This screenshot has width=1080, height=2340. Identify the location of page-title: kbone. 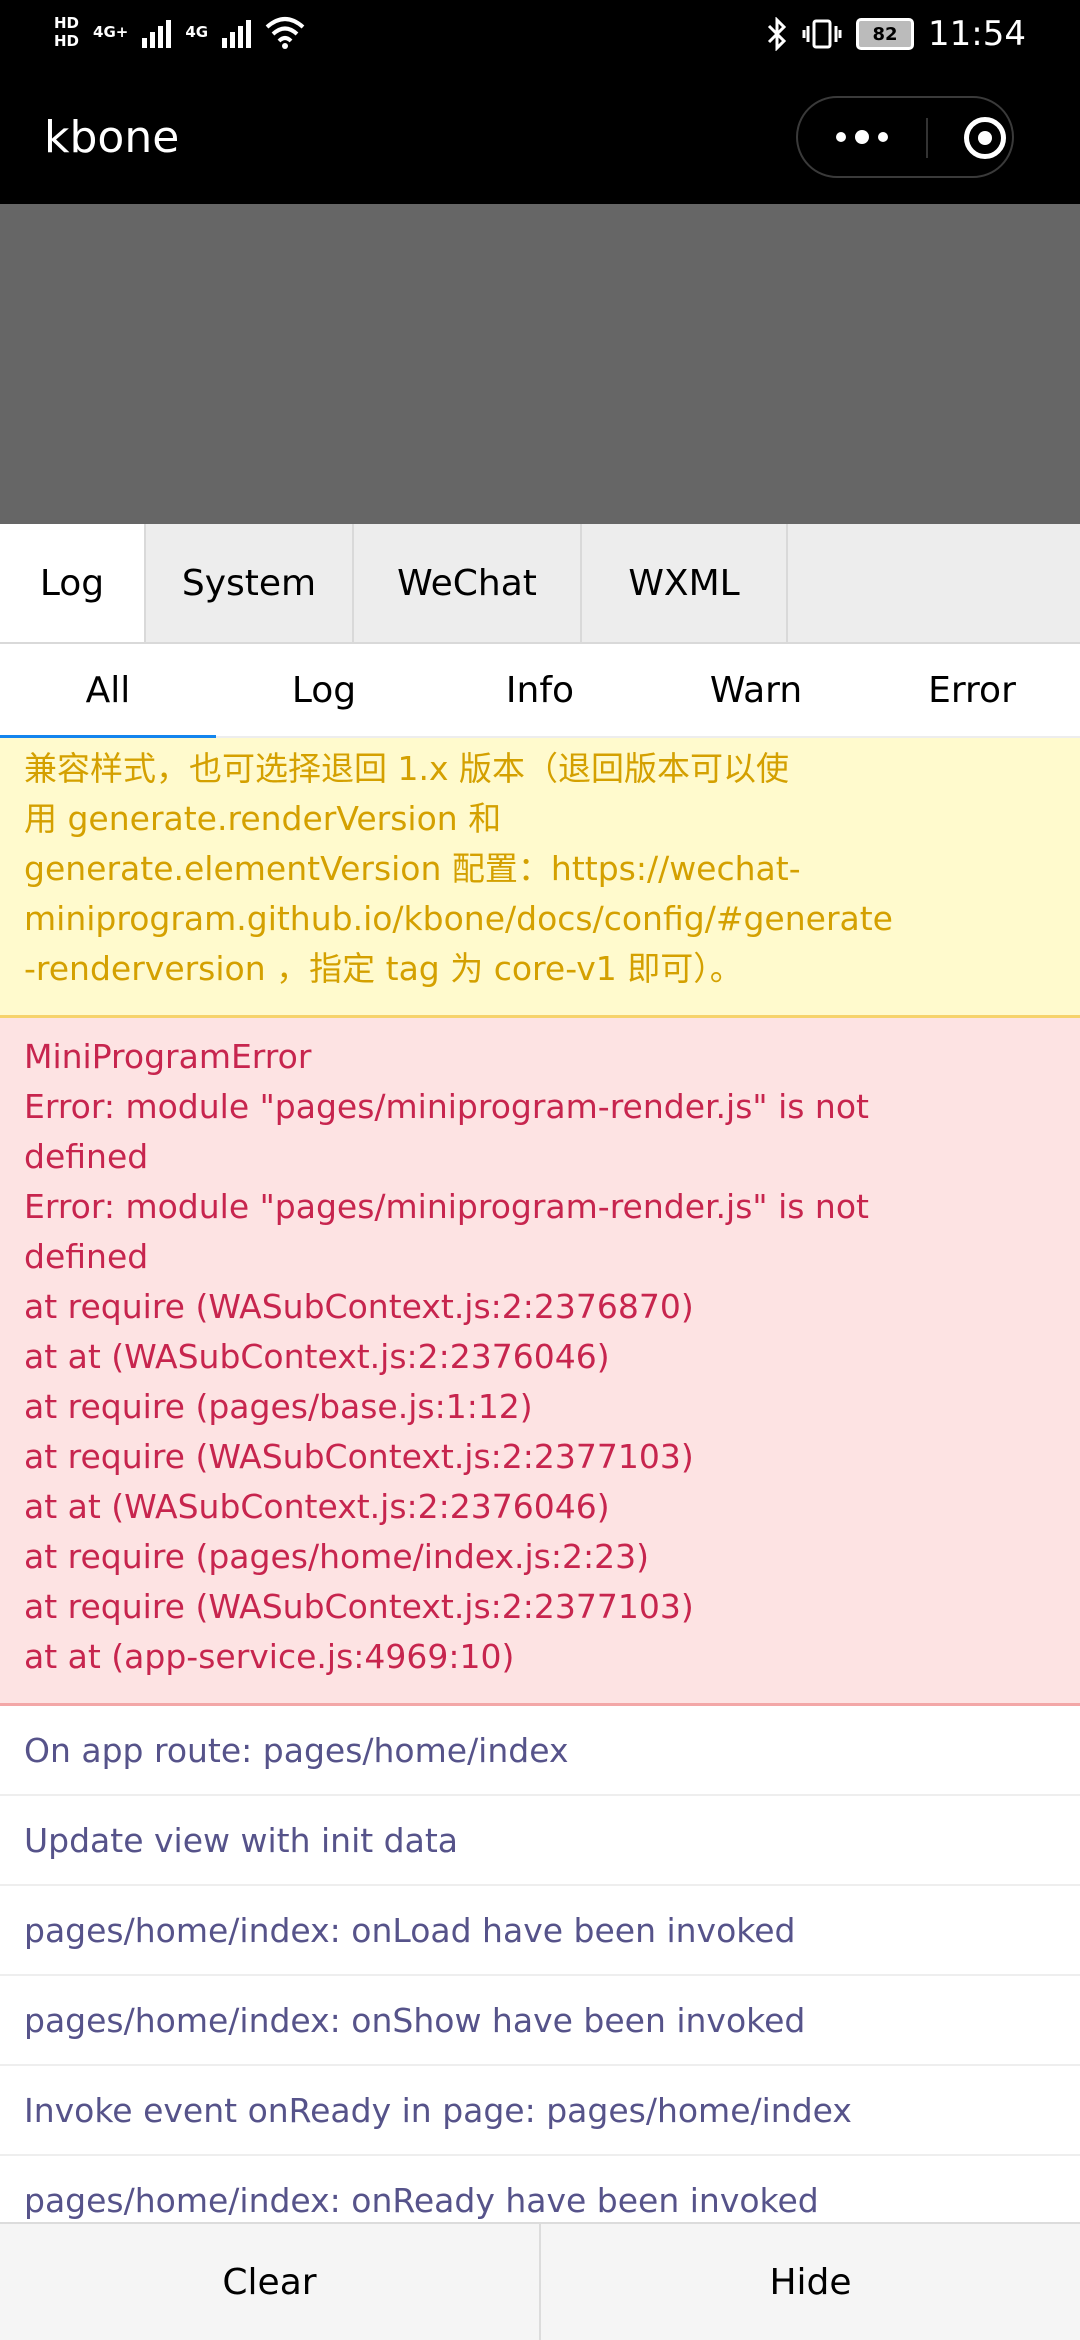
(112, 137).